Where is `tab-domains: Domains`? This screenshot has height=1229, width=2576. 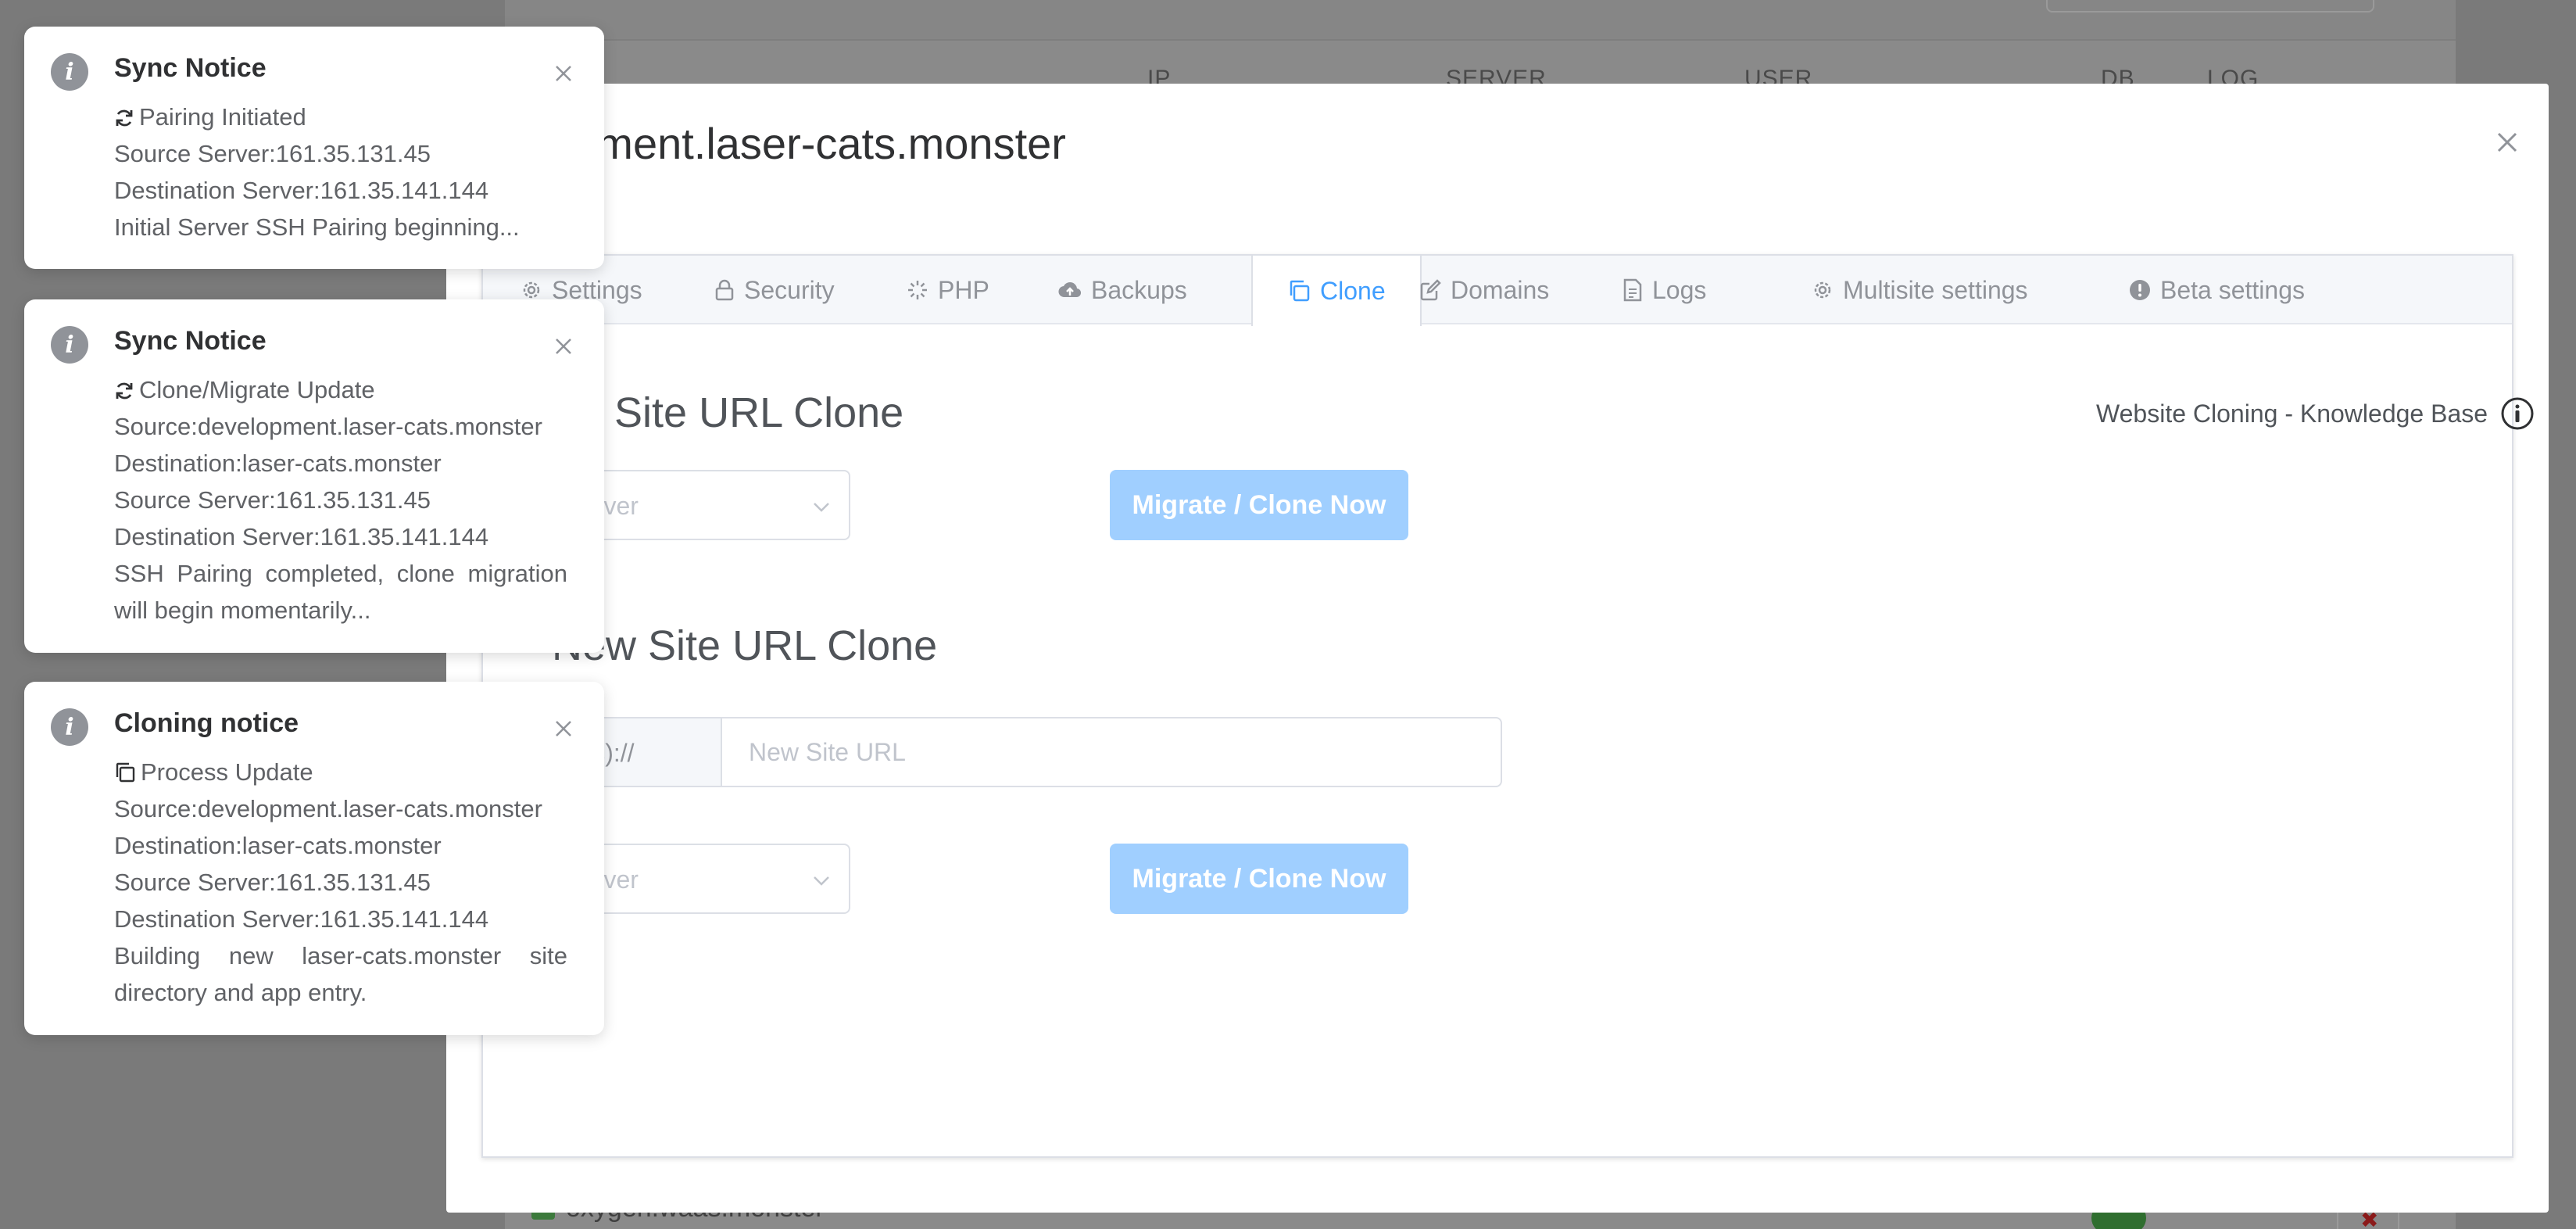 tab-domains: Domains is located at coordinates (1484, 290).